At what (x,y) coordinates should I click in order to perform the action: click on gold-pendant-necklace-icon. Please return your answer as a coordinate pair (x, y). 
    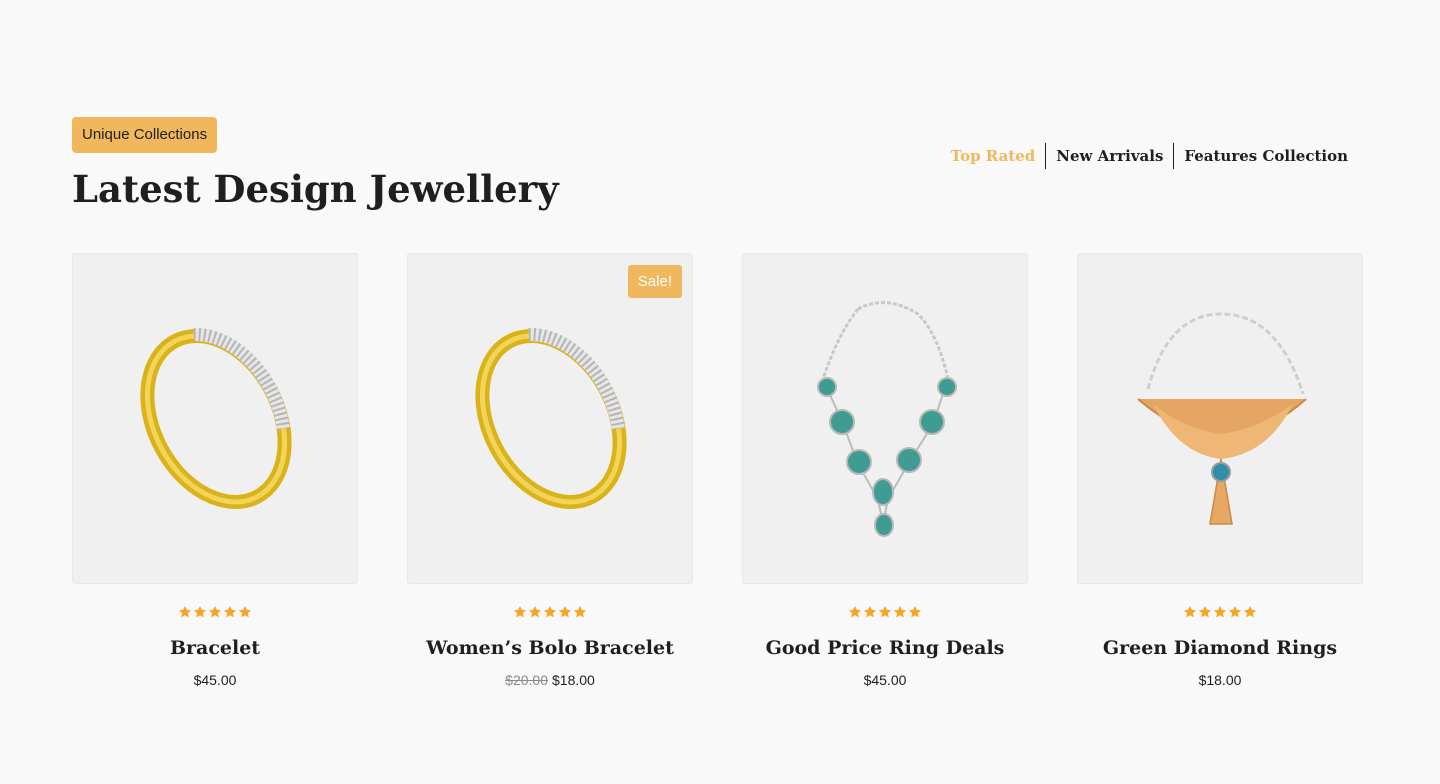
    Looking at the image, I should click on (1222, 418).